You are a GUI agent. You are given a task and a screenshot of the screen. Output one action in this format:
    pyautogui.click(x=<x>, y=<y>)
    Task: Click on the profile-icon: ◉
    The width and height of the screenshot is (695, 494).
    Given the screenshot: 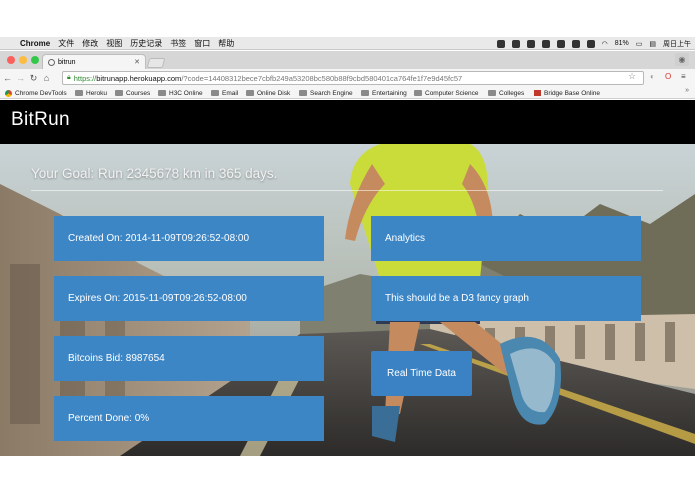 What is the action you would take?
    pyautogui.click(x=682, y=59)
    